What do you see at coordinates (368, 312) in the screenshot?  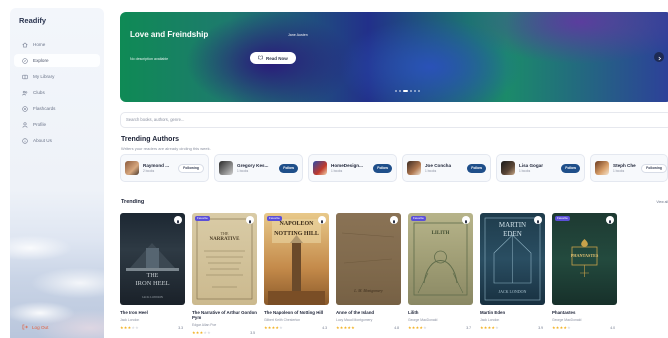 I see `book-title: Anne of the Island` at bounding box center [368, 312].